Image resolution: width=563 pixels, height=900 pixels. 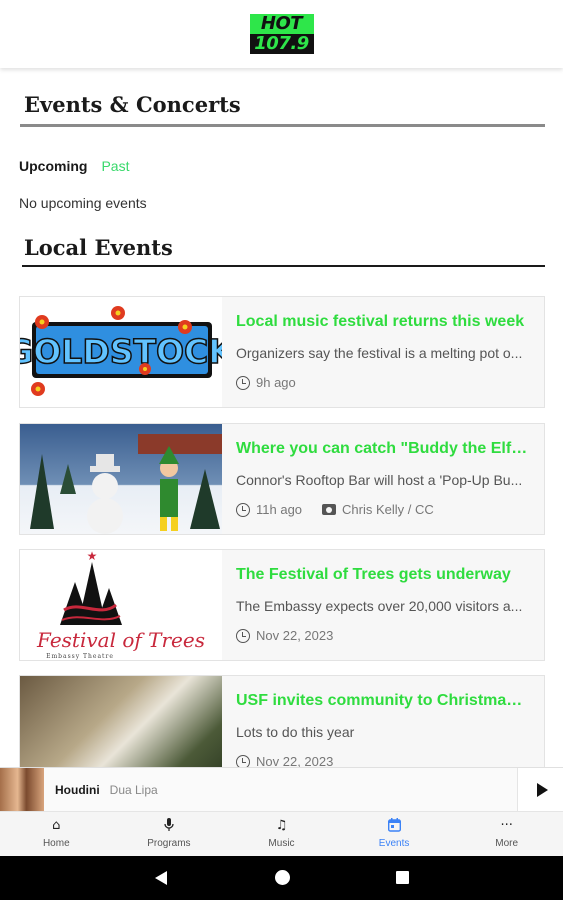 I want to click on nav-label: Music, so click(x=281, y=843).